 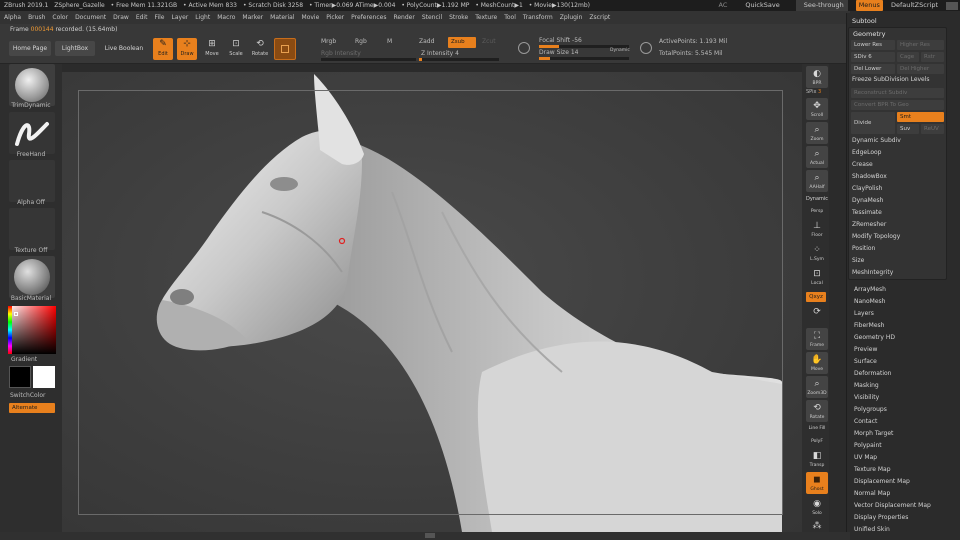 What do you see at coordinates (260, 49) in the screenshot?
I see `rotate-button: ⟲ Rotate` at bounding box center [260, 49].